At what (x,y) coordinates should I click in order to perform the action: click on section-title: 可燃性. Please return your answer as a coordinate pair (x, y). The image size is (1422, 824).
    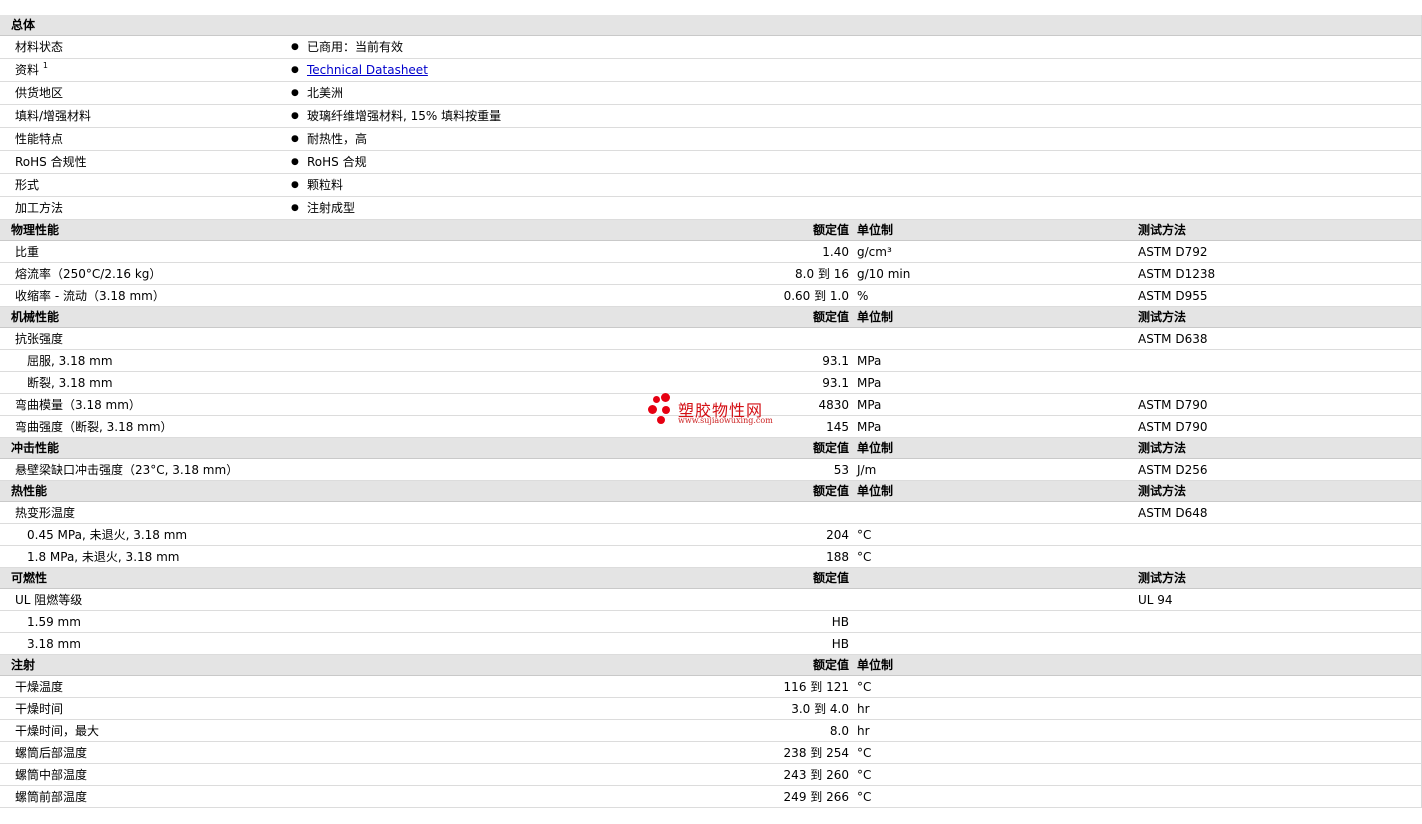
    Looking at the image, I should click on (29, 578).